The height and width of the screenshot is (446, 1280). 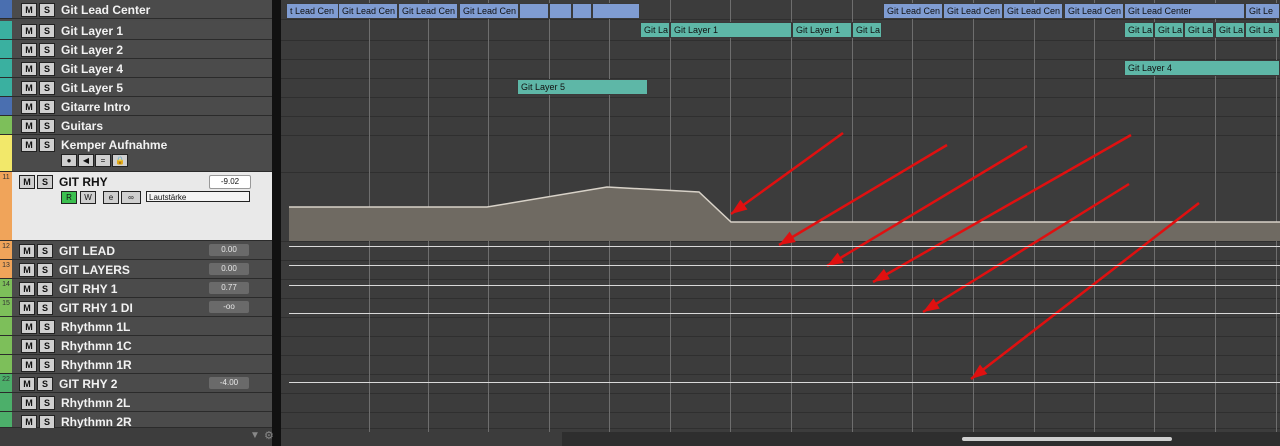 I want to click on track-name: Rhythmn 2R, so click(x=96, y=422).